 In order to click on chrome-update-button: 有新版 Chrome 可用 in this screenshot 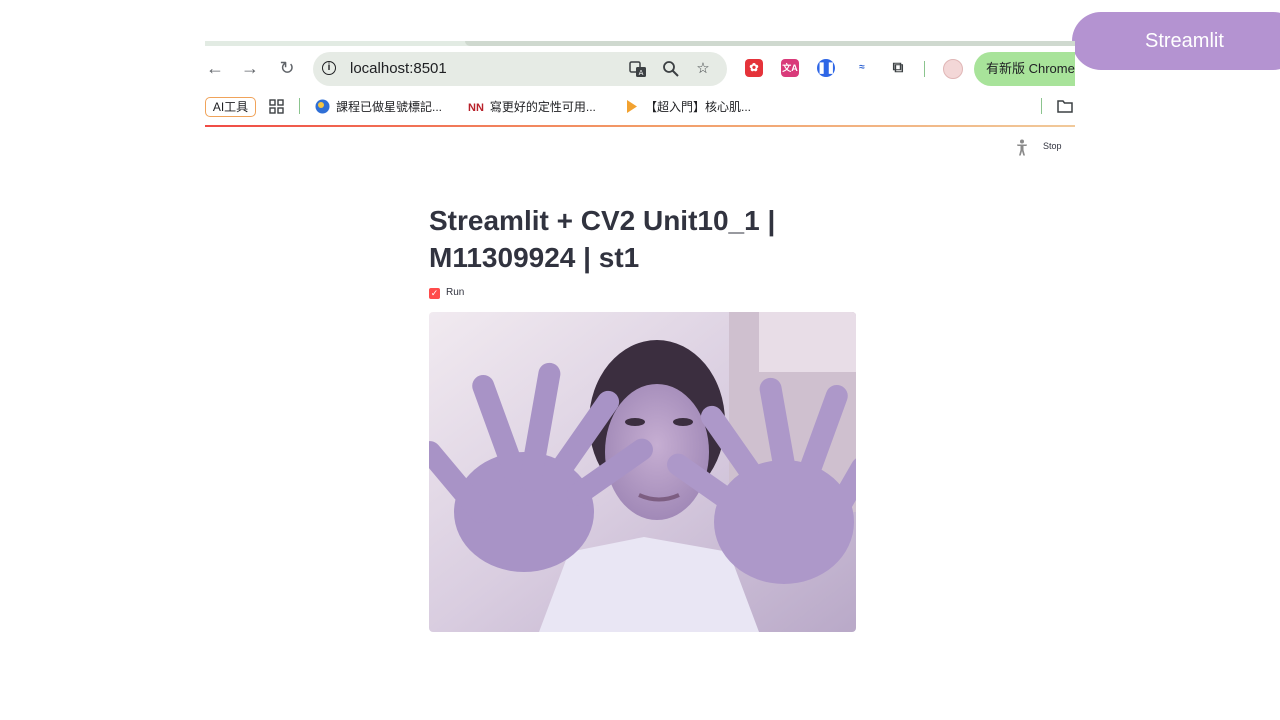, I will do `click(1024, 69)`.